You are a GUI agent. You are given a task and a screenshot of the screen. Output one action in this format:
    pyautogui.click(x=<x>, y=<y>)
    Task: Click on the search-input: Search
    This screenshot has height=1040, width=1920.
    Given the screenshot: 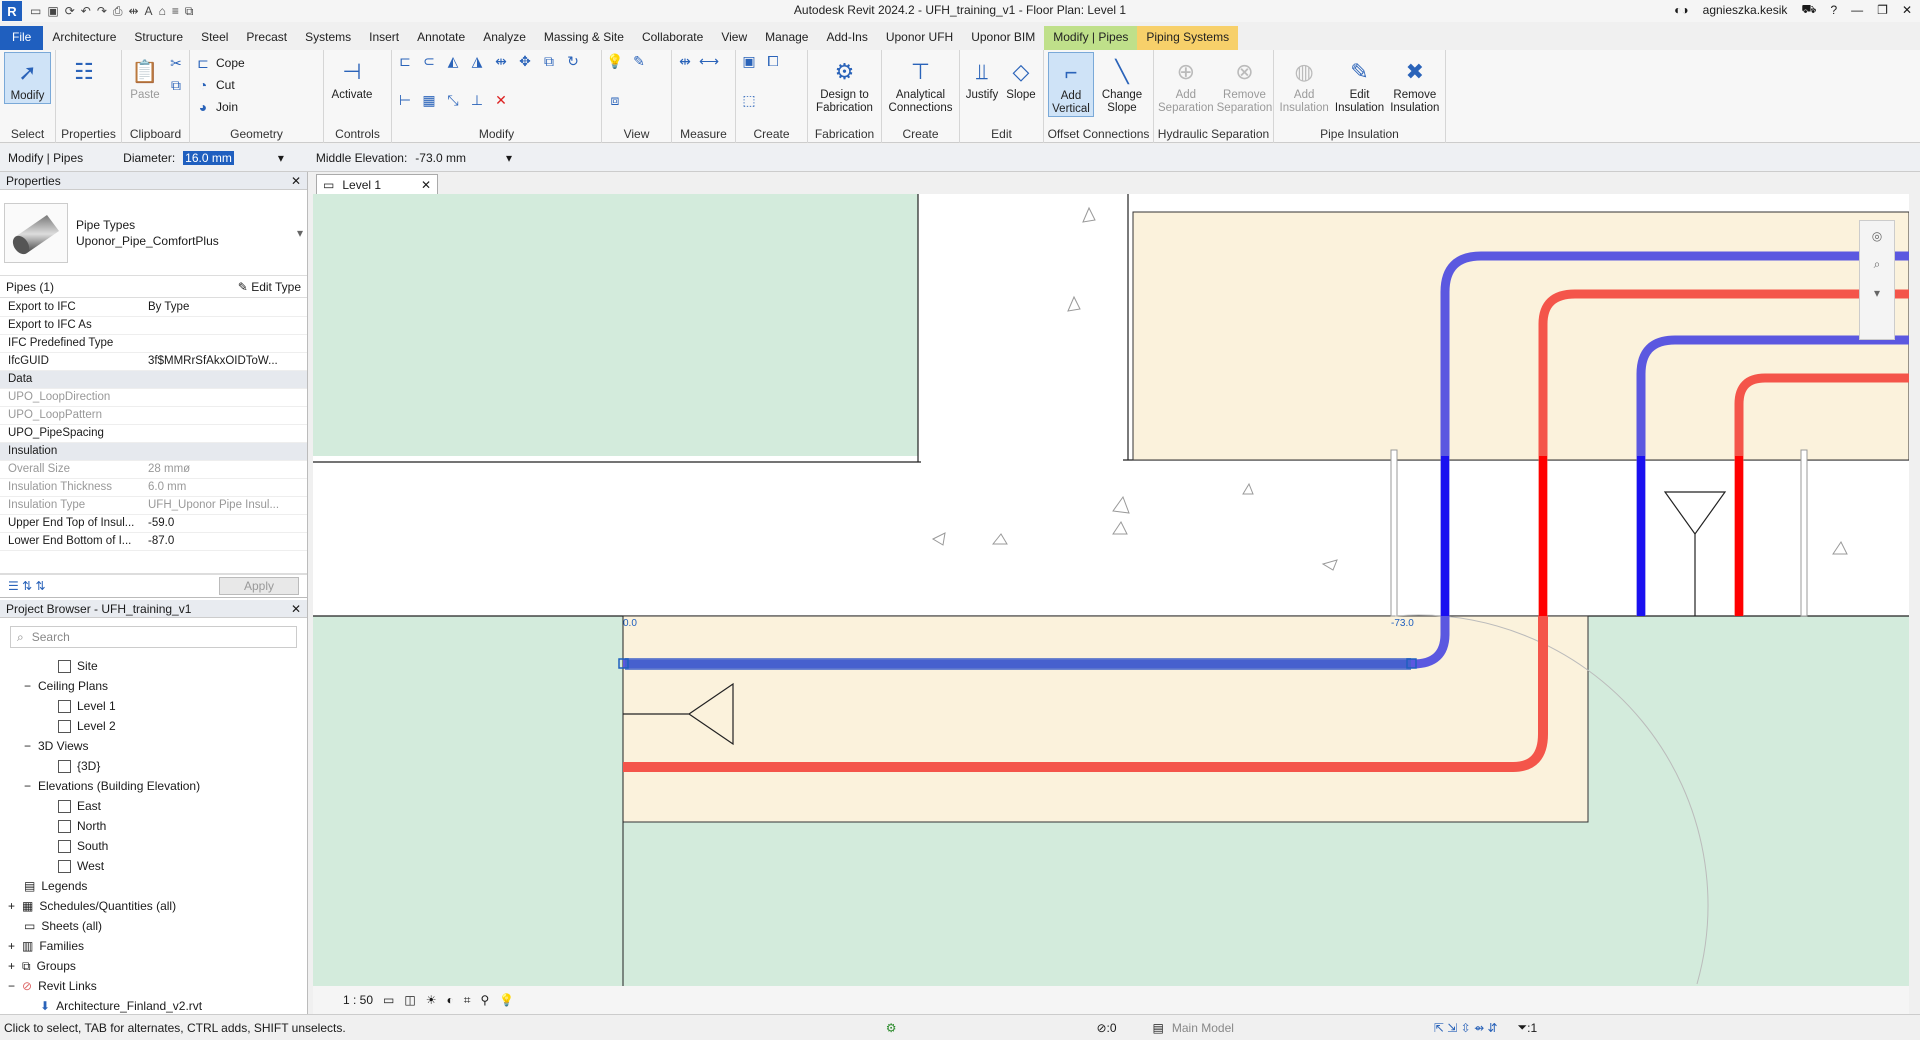 What is the action you would take?
    pyautogui.click(x=51, y=637)
    